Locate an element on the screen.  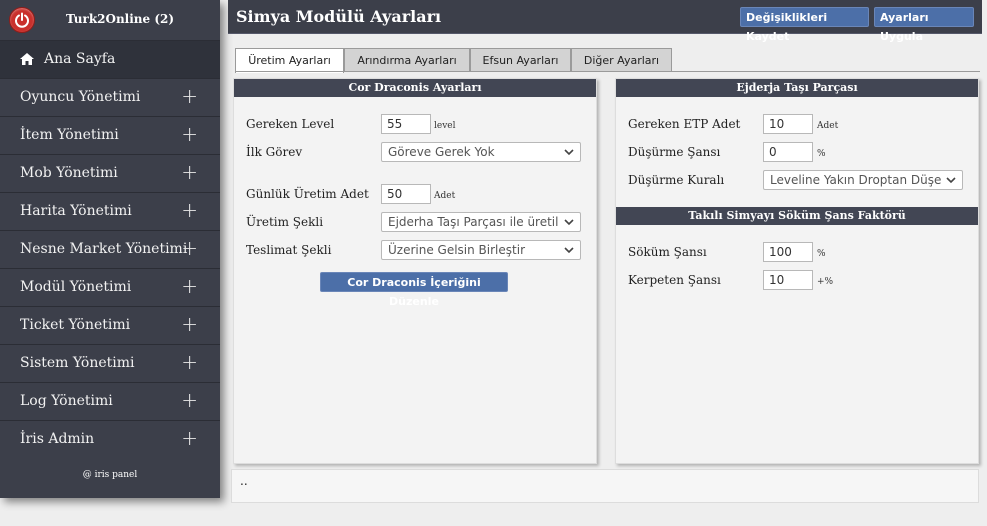
panel-title: Ejderja Taşı Parçası is located at coordinates (797, 88).